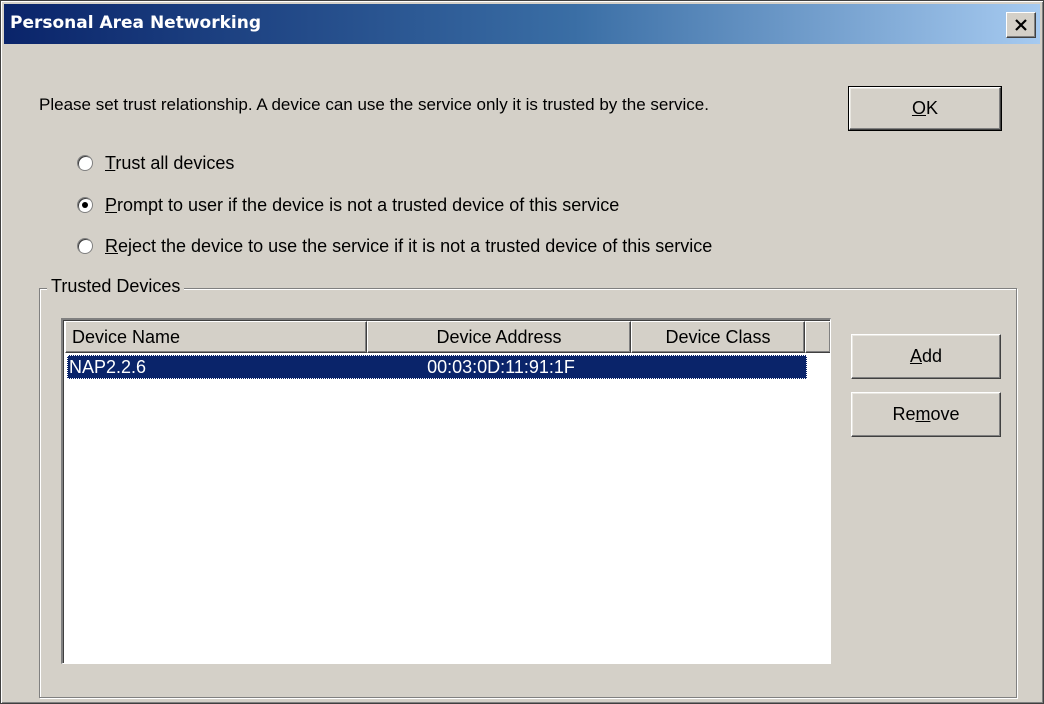  What do you see at coordinates (499, 337) in the screenshot?
I see `column-header-device-address: Device Address` at bounding box center [499, 337].